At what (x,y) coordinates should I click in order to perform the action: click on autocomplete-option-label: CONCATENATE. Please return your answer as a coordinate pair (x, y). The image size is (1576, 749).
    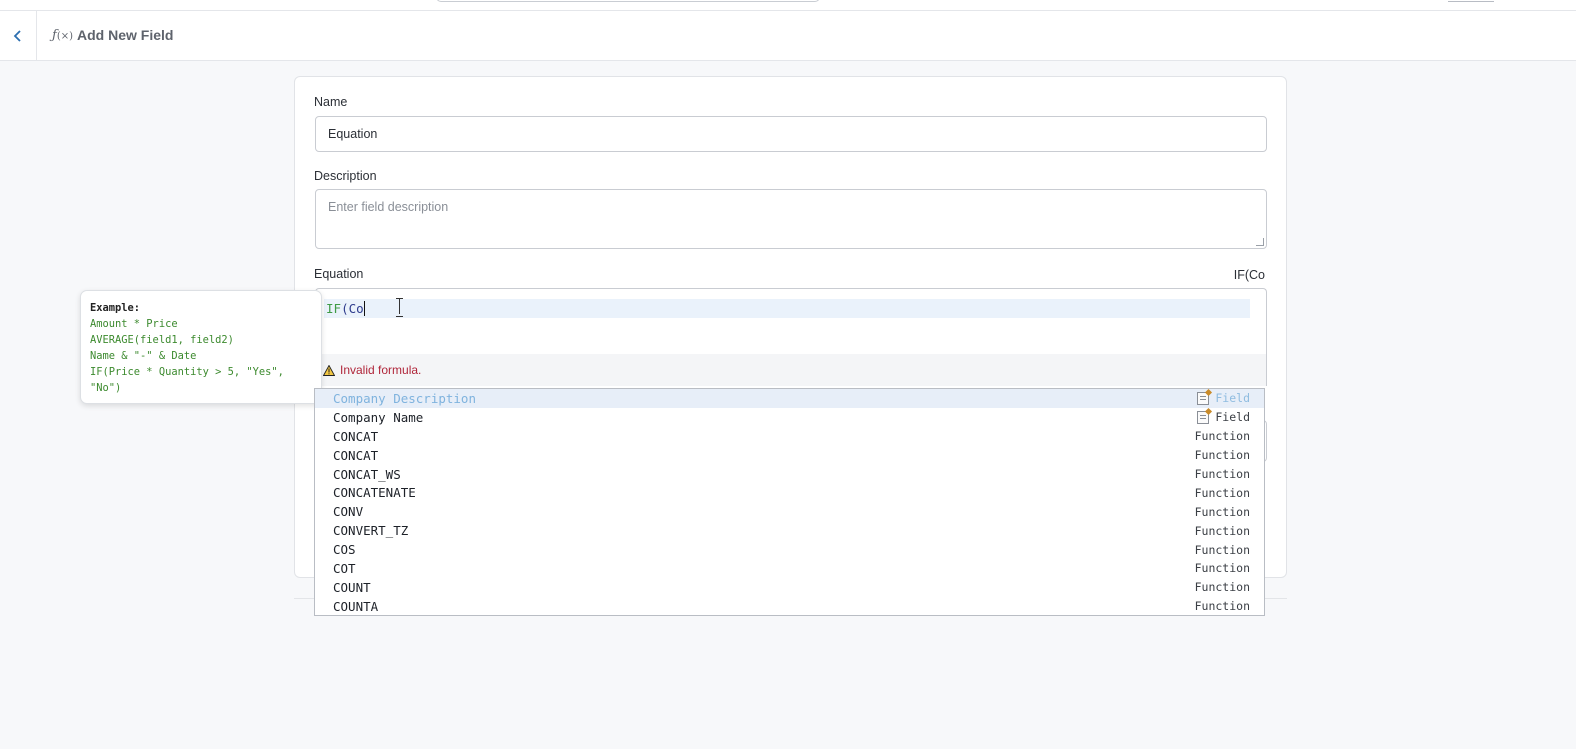
    Looking at the image, I should click on (374, 493).